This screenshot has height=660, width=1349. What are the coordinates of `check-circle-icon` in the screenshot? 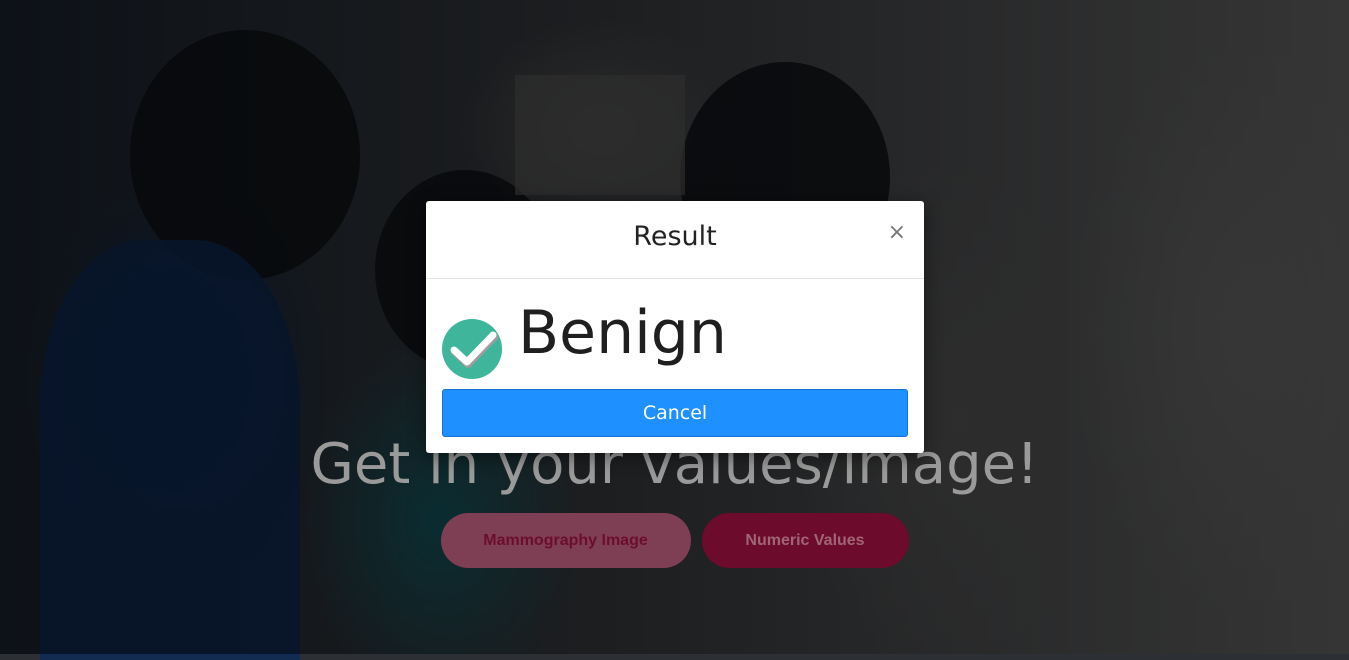 It's located at (472, 349).